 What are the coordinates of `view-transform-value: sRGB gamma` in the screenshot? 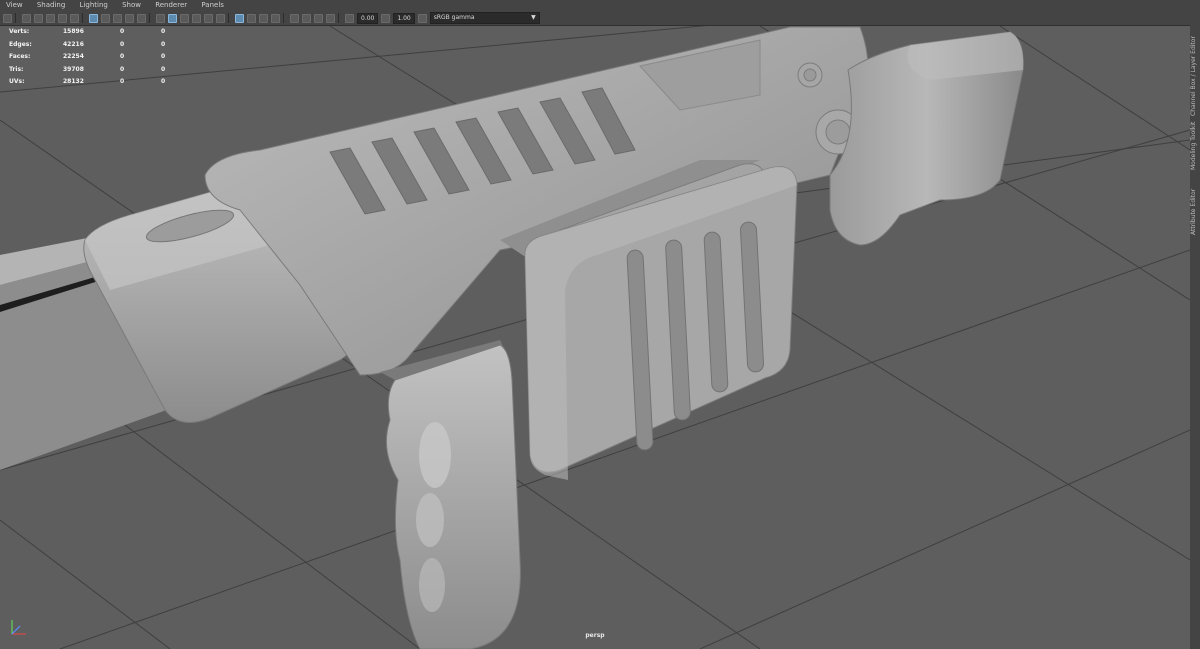 It's located at (454, 17).